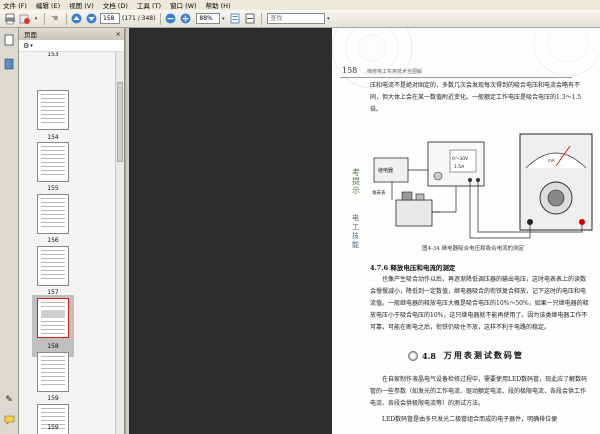 The height and width of the screenshot is (434, 600). What do you see at coordinates (460, 159) in the screenshot?
I see `figure-psu-top-label: 0～30V` at bounding box center [460, 159].